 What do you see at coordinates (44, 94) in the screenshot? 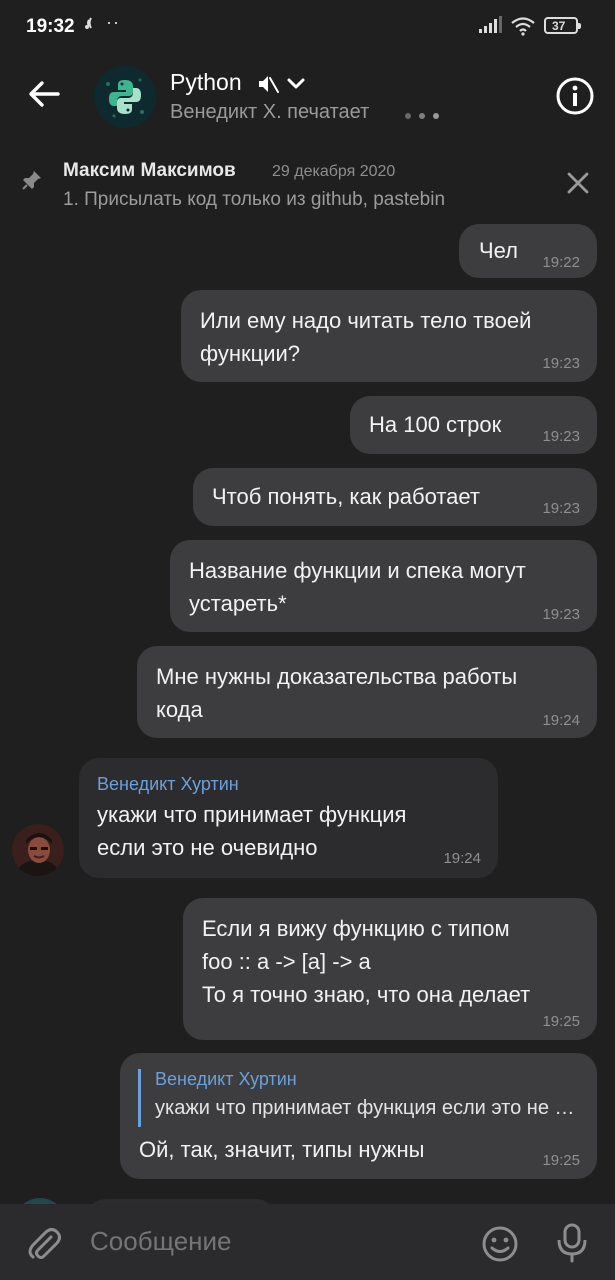
I see `arrow-left-icon` at bounding box center [44, 94].